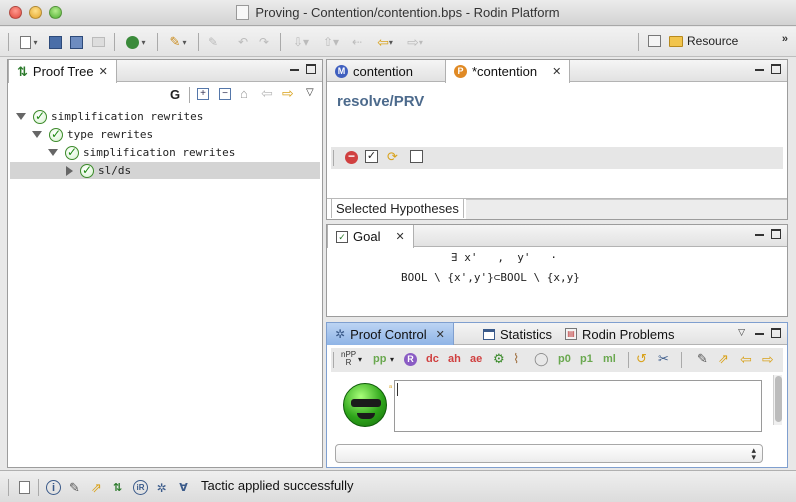 The height and width of the screenshot is (502, 796). Describe the element at coordinates (165, 71) in the screenshot. I see `proof-tree-tabbar: ⇅ Proof Tree ✕` at that location.